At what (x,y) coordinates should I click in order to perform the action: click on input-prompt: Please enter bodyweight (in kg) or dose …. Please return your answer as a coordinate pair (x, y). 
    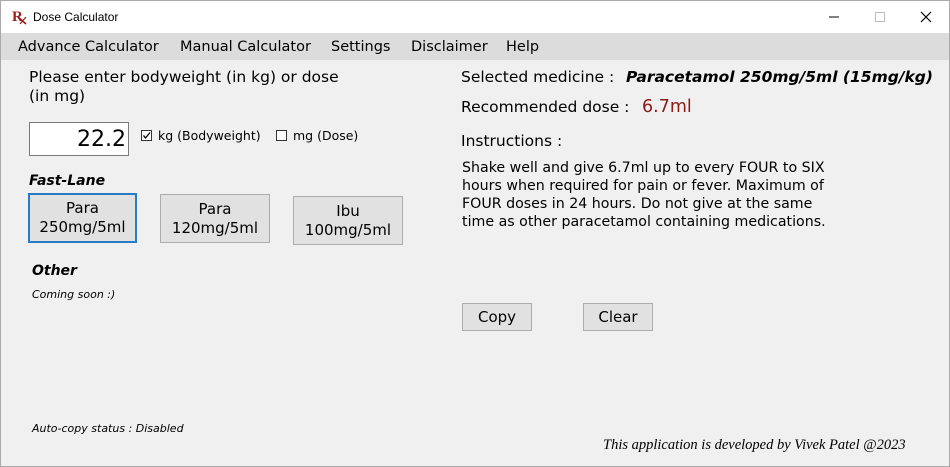
    Looking at the image, I should click on (184, 86).